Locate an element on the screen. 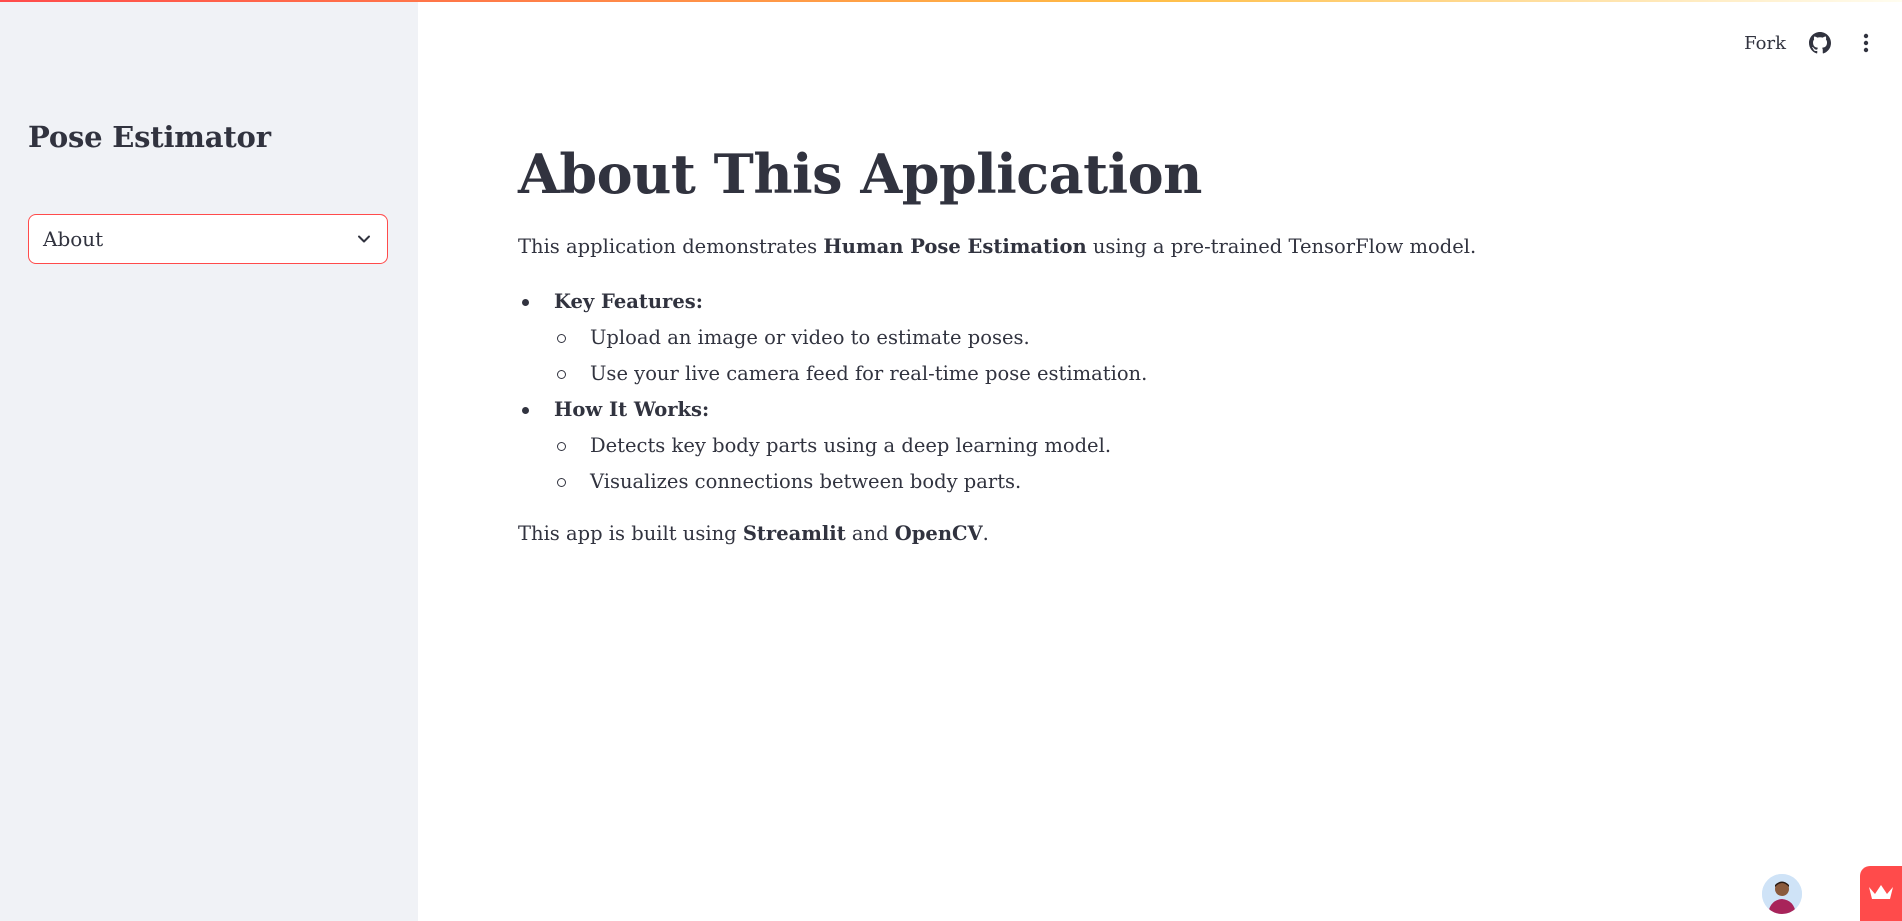 Image resolution: width=1902 pixels, height=921 pixels. fork-link: Fork is located at coordinates (1765, 43).